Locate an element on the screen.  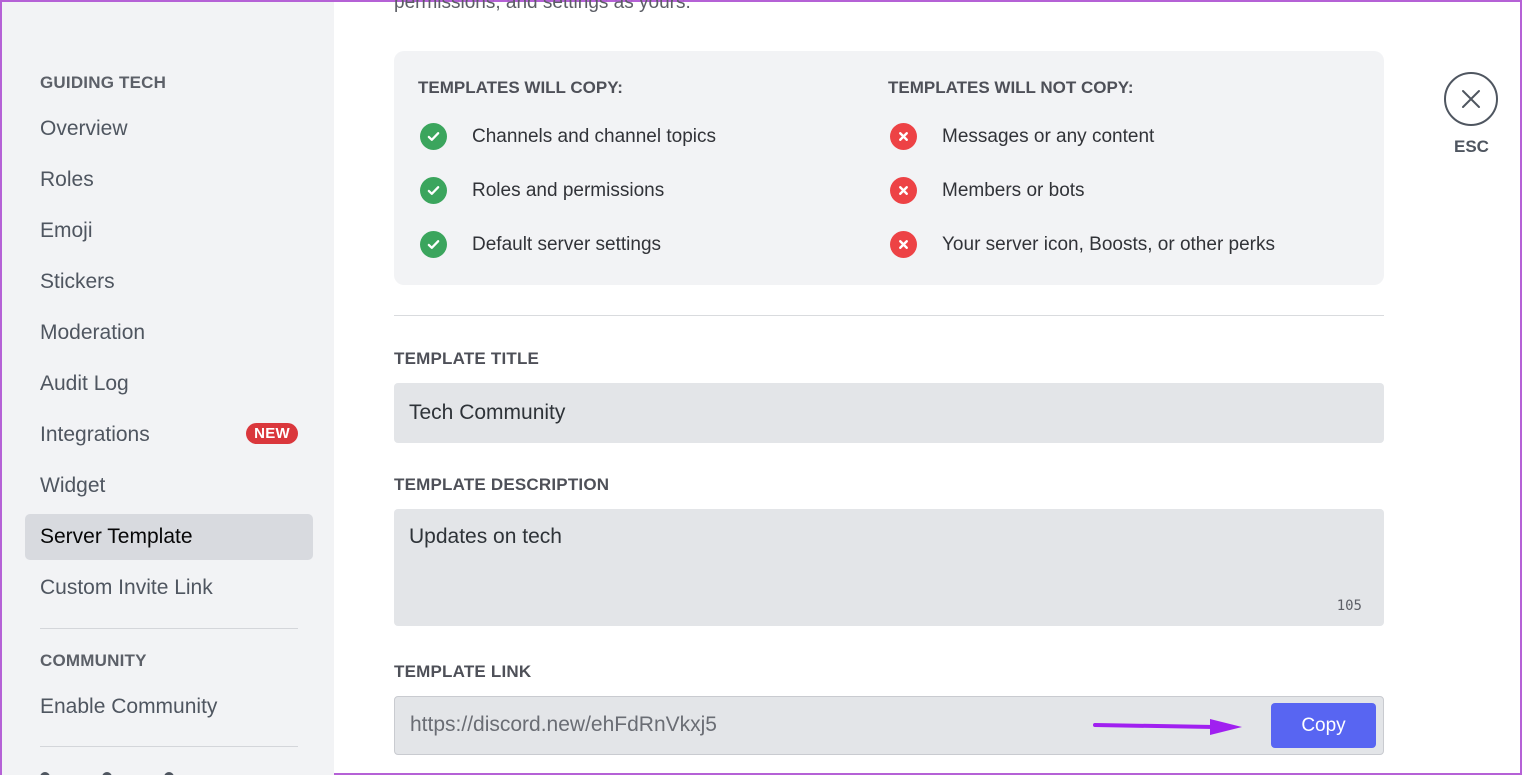
will-copy-item: Channels and channel topics is located at coordinates (568, 136).